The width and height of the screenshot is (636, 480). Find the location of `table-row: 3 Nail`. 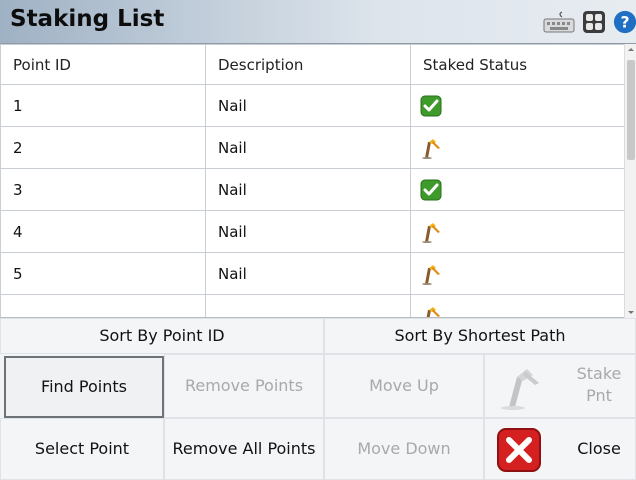

table-row: 3 Nail is located at coordinates (312, 189).